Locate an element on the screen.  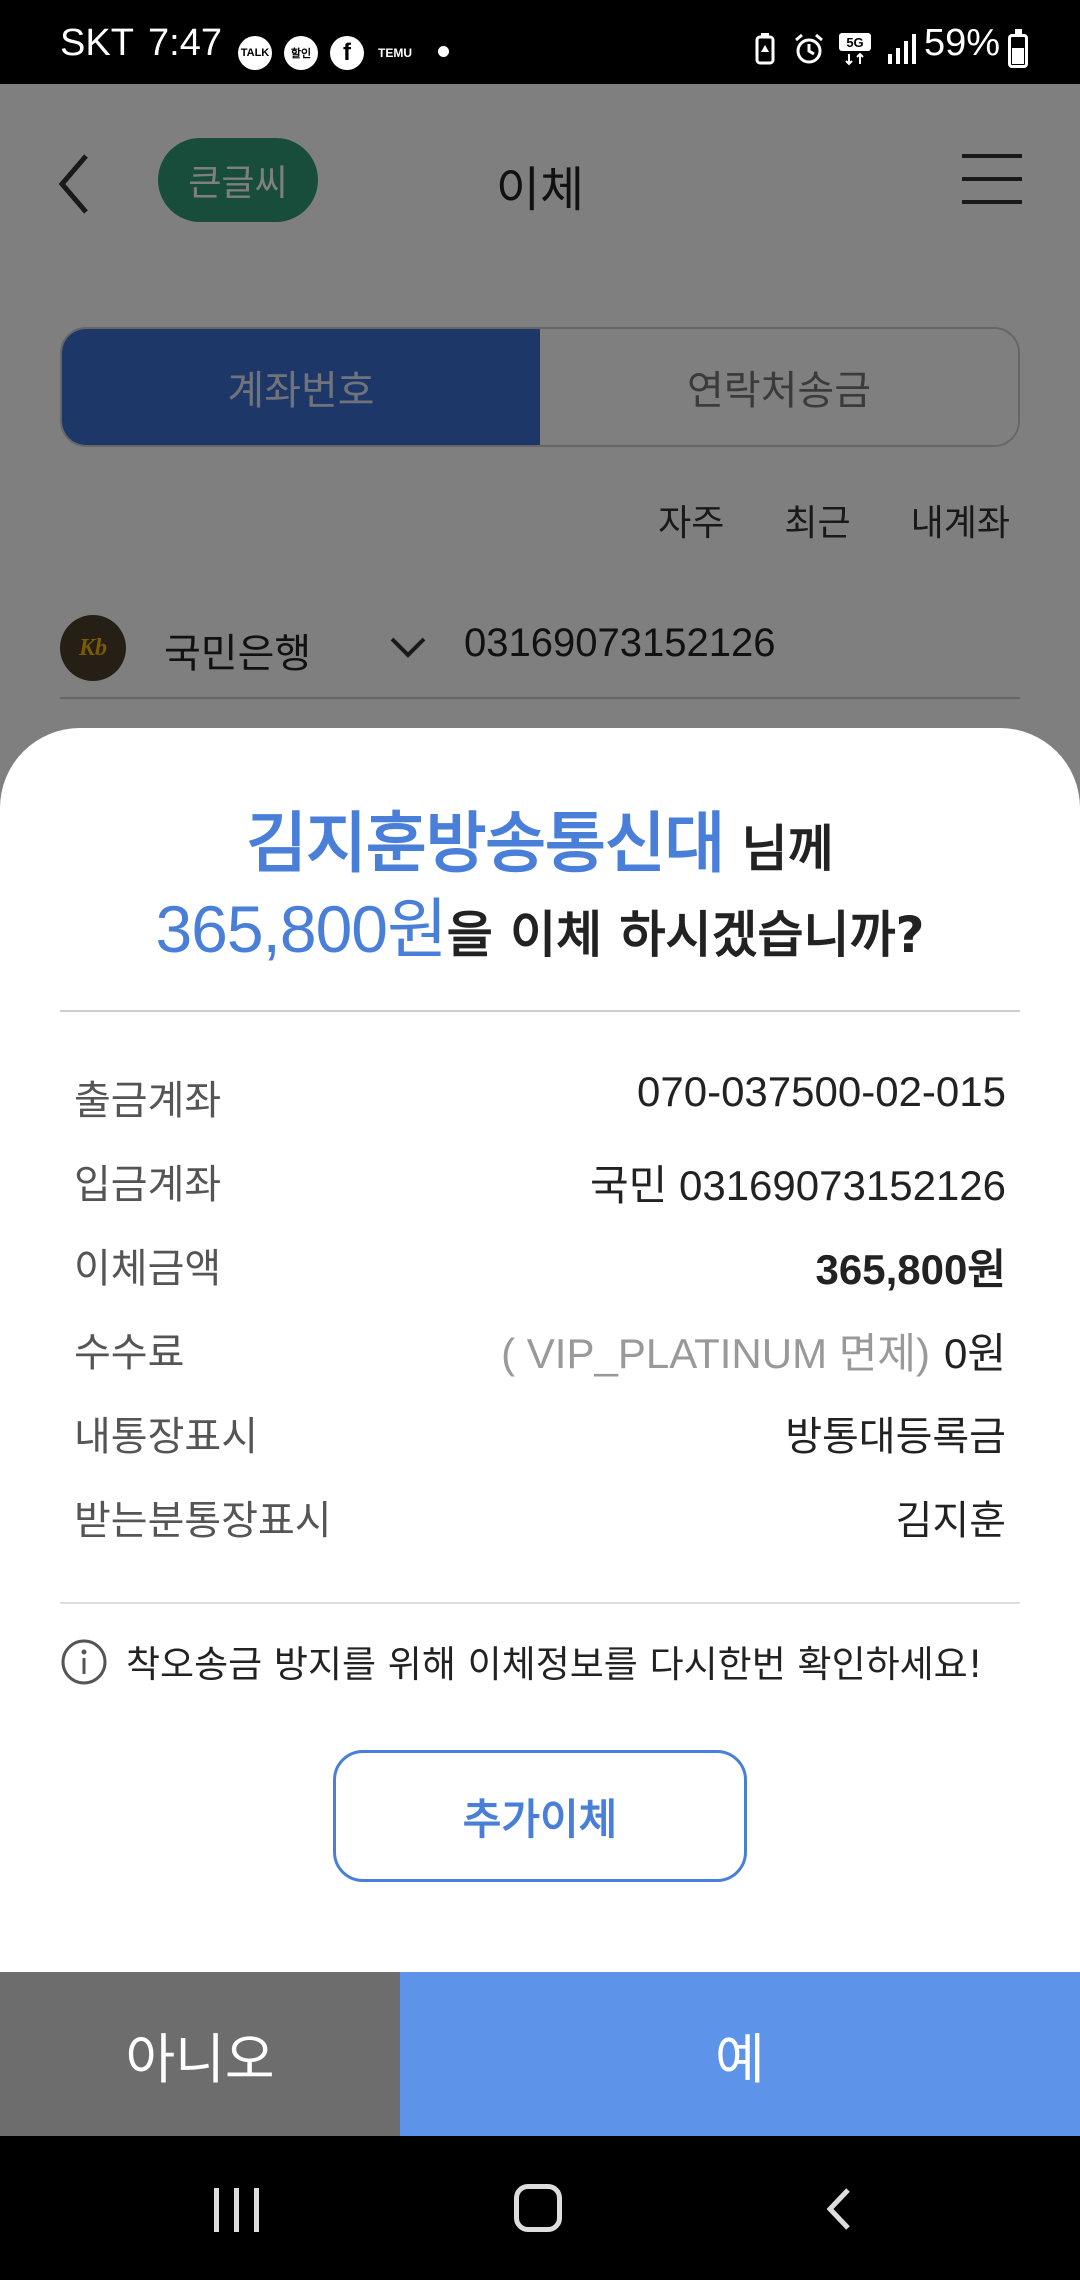
more-notifications-dot is located at coordinates (443, 51).